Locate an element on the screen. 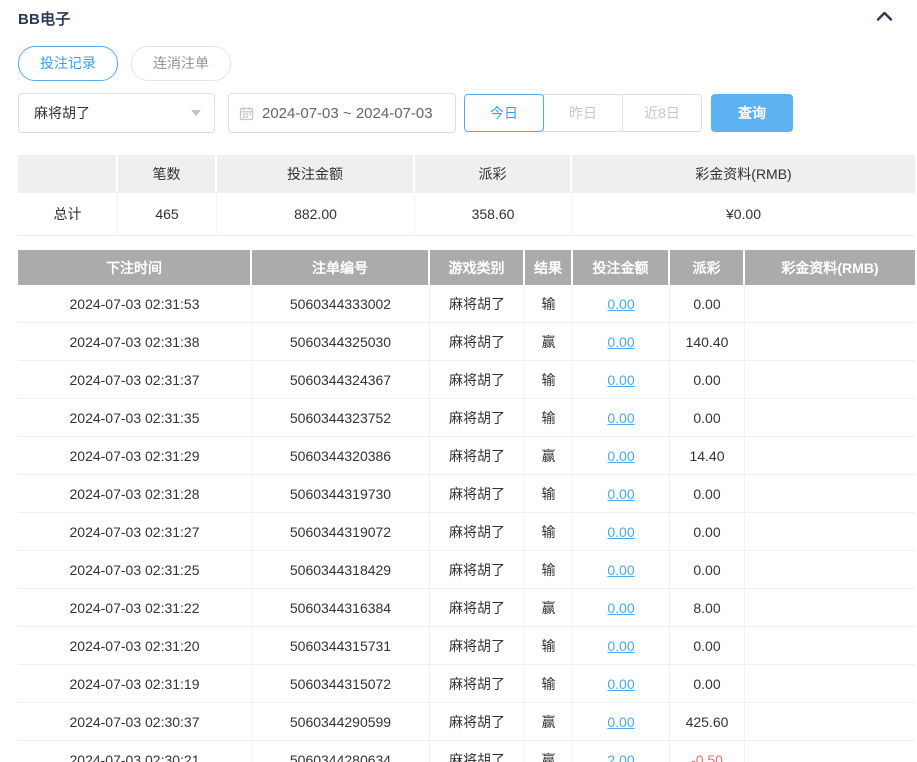  order-number: 5060344290599 is located at coordinates (341, 722).